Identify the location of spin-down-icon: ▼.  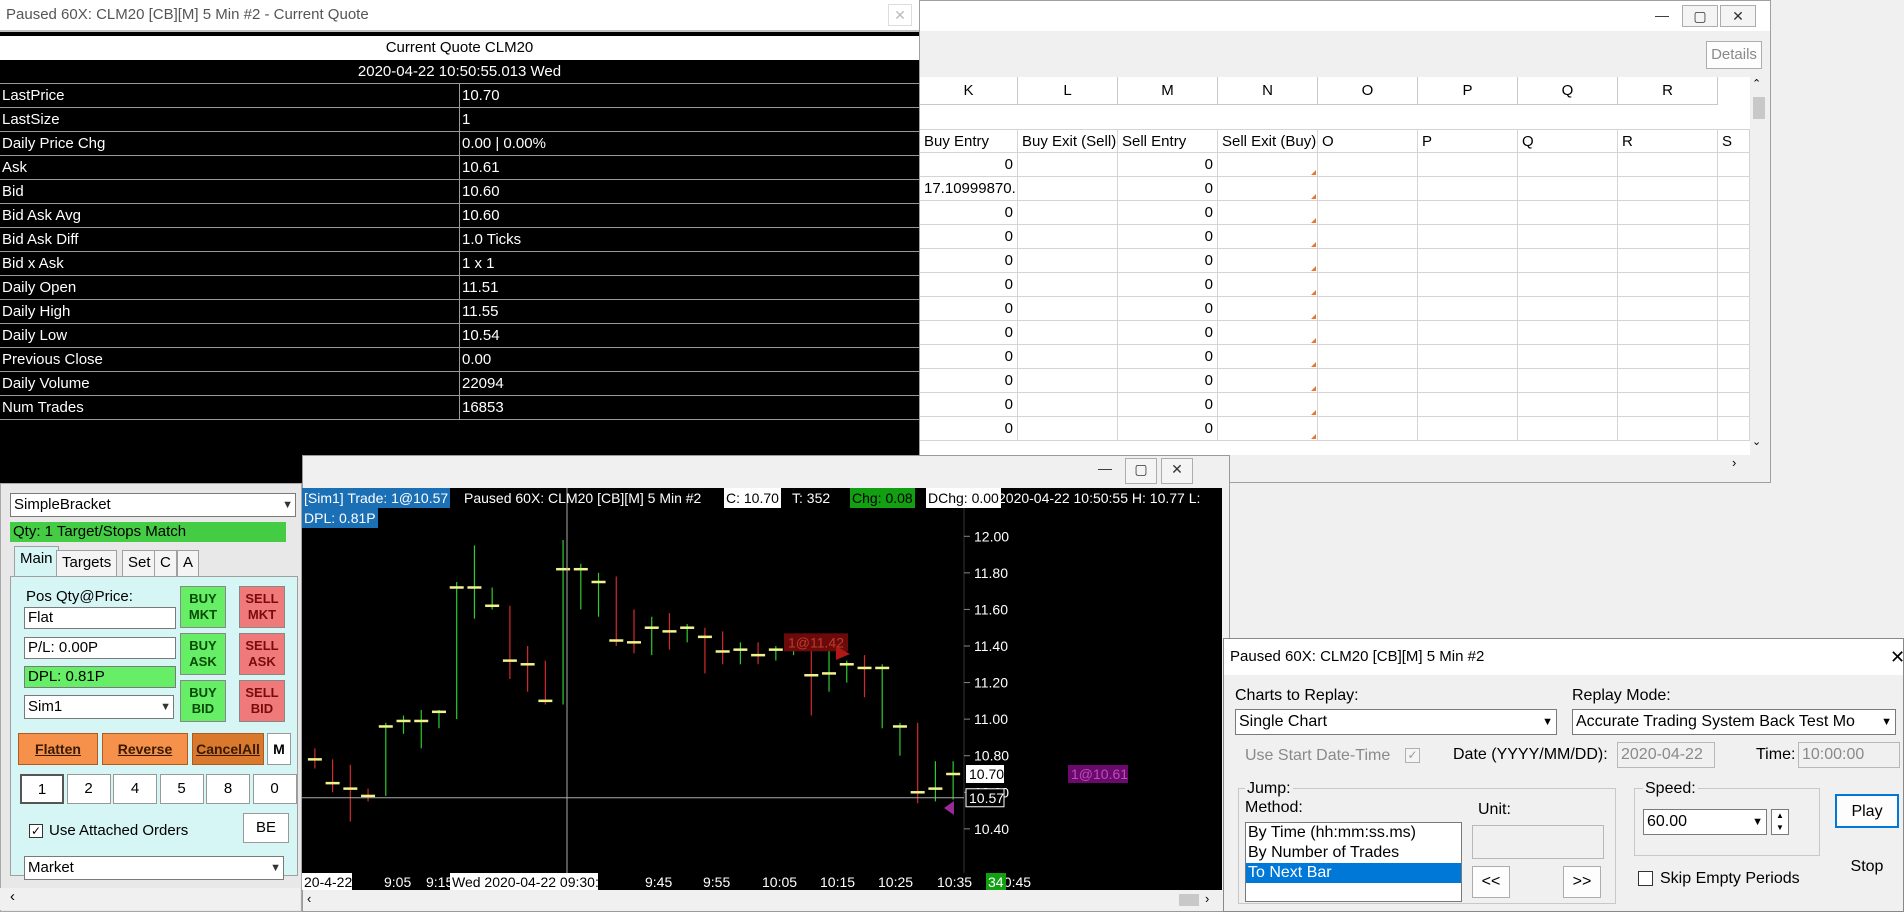
(1780, 828).